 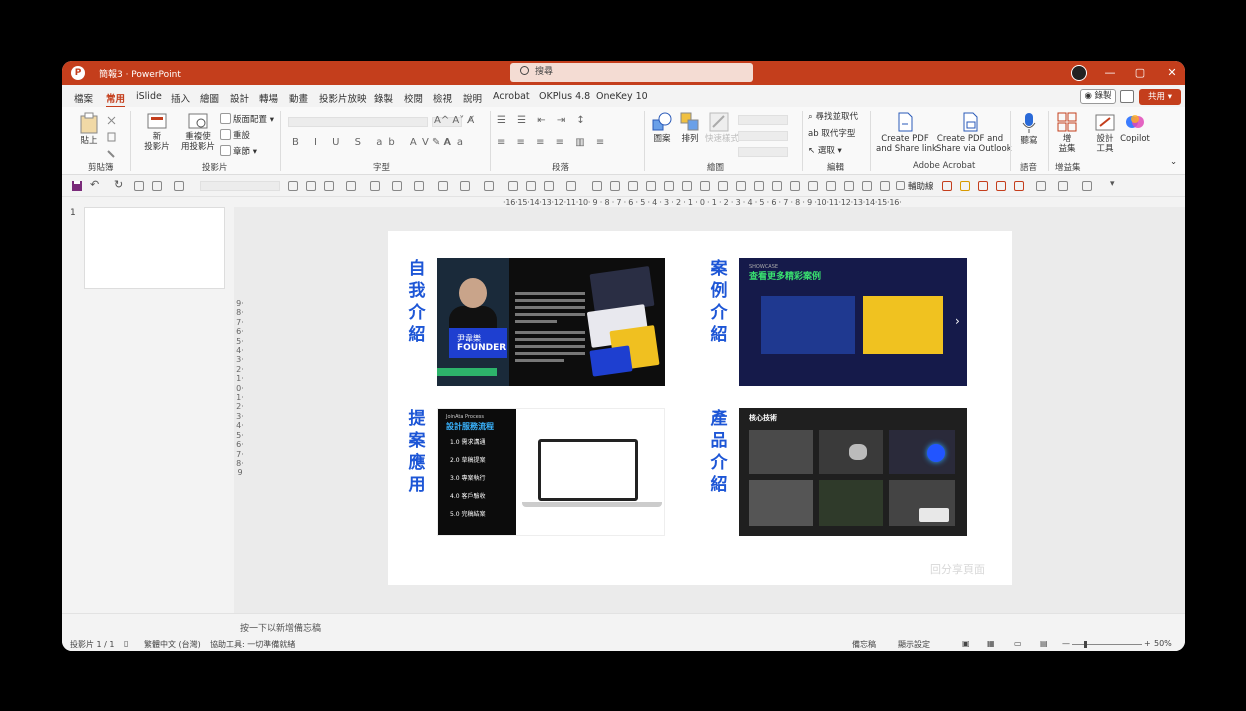 I want to click on align-right-icon, so click(x=633, y=186).